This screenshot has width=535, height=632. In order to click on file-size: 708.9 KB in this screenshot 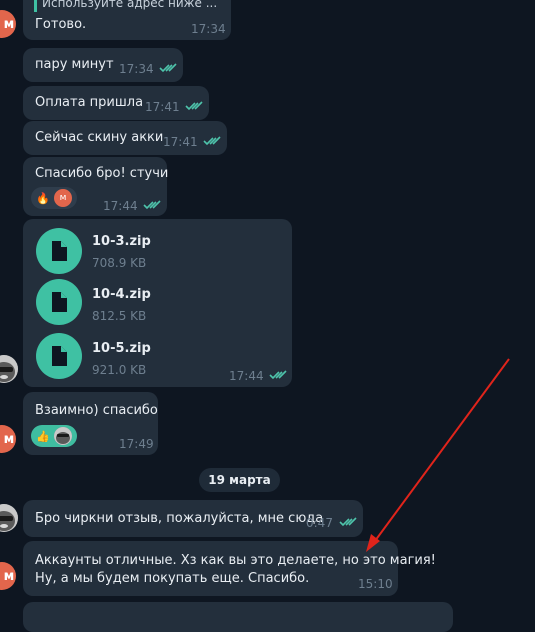, I will do `click(119, 263)`.